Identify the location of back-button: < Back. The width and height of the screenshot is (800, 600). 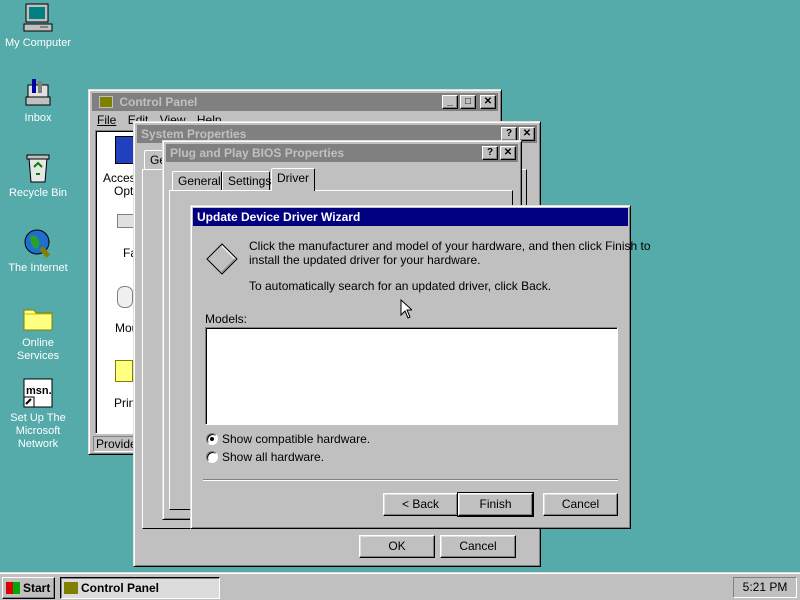
(420, 504).